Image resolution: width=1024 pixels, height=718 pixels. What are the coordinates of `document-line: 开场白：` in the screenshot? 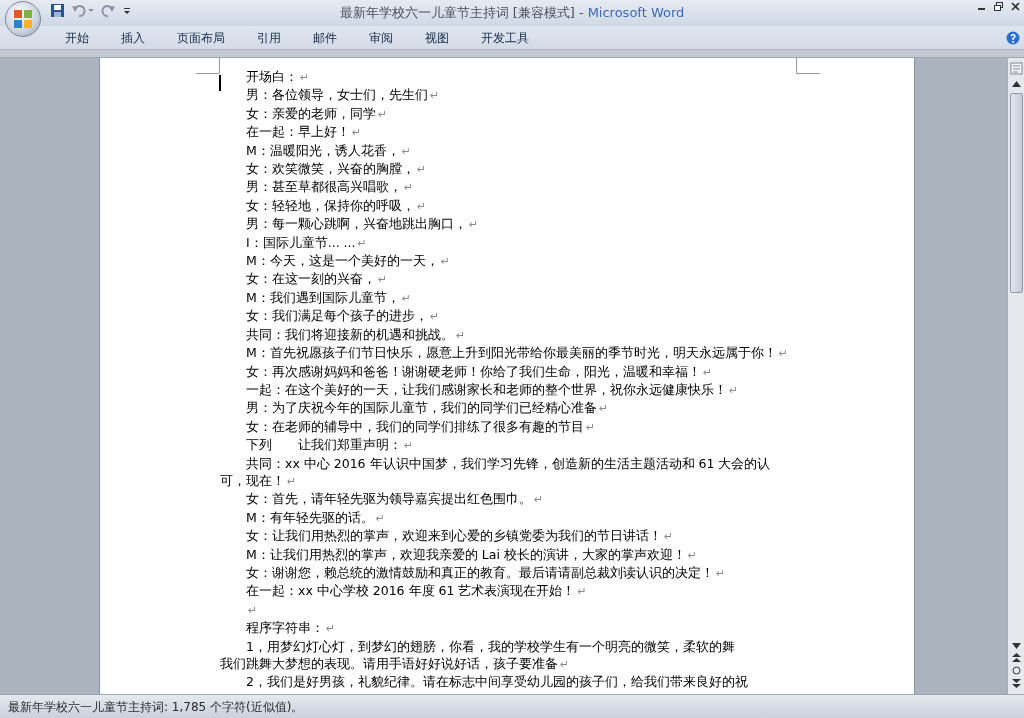 It's located at (272, 76).